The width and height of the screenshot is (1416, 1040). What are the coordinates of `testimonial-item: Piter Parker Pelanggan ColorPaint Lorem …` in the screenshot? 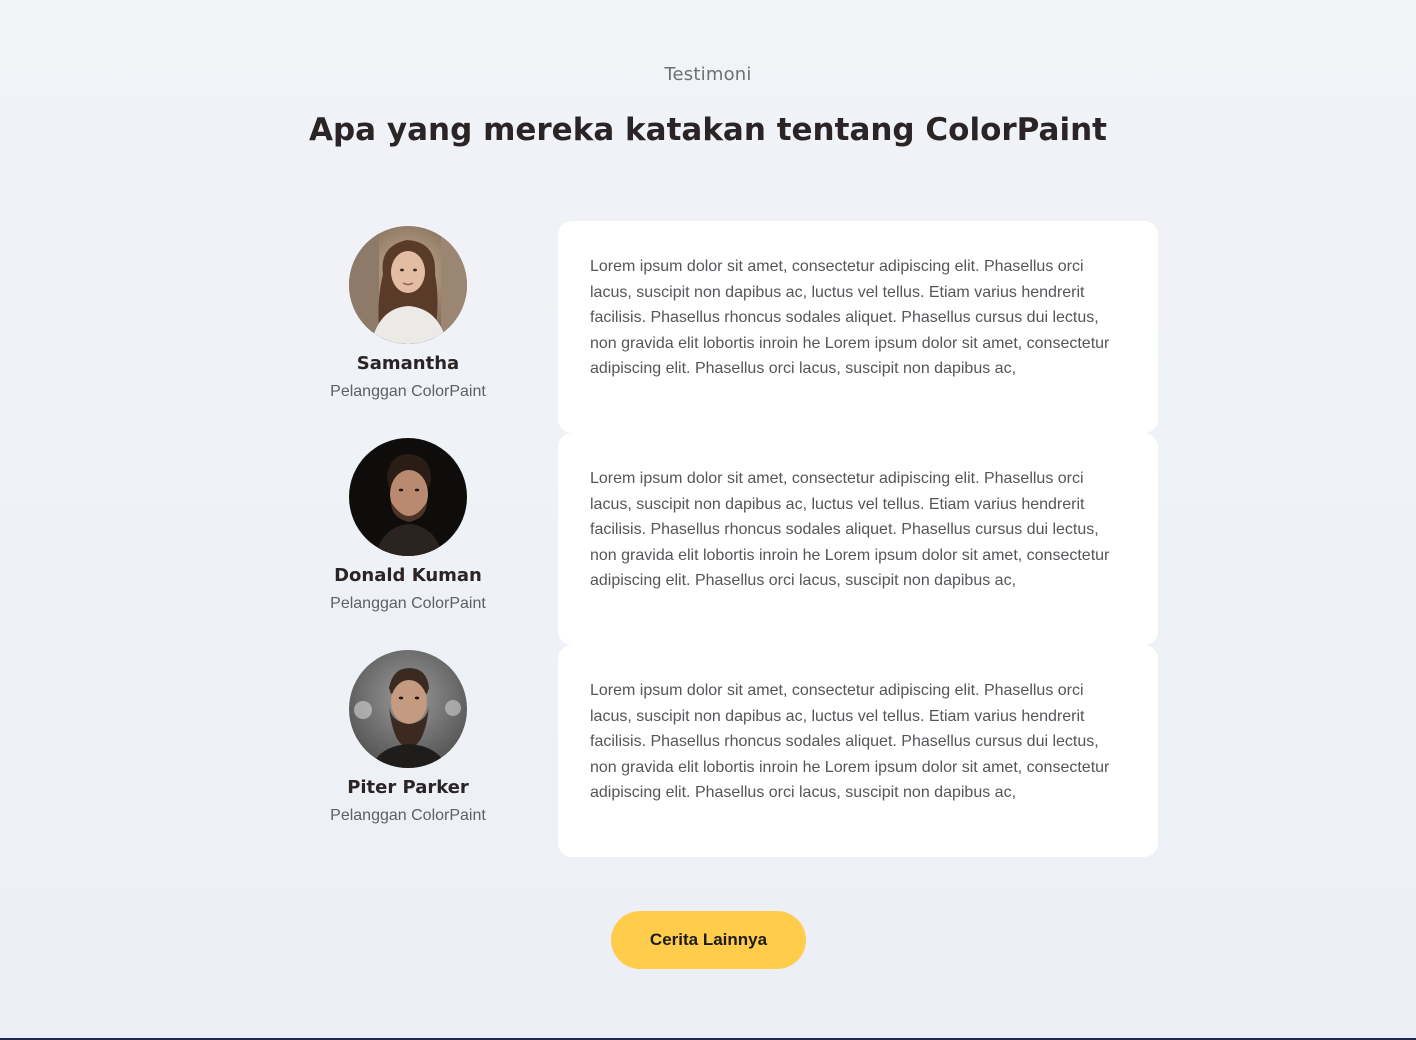 It's located at (744, 751).